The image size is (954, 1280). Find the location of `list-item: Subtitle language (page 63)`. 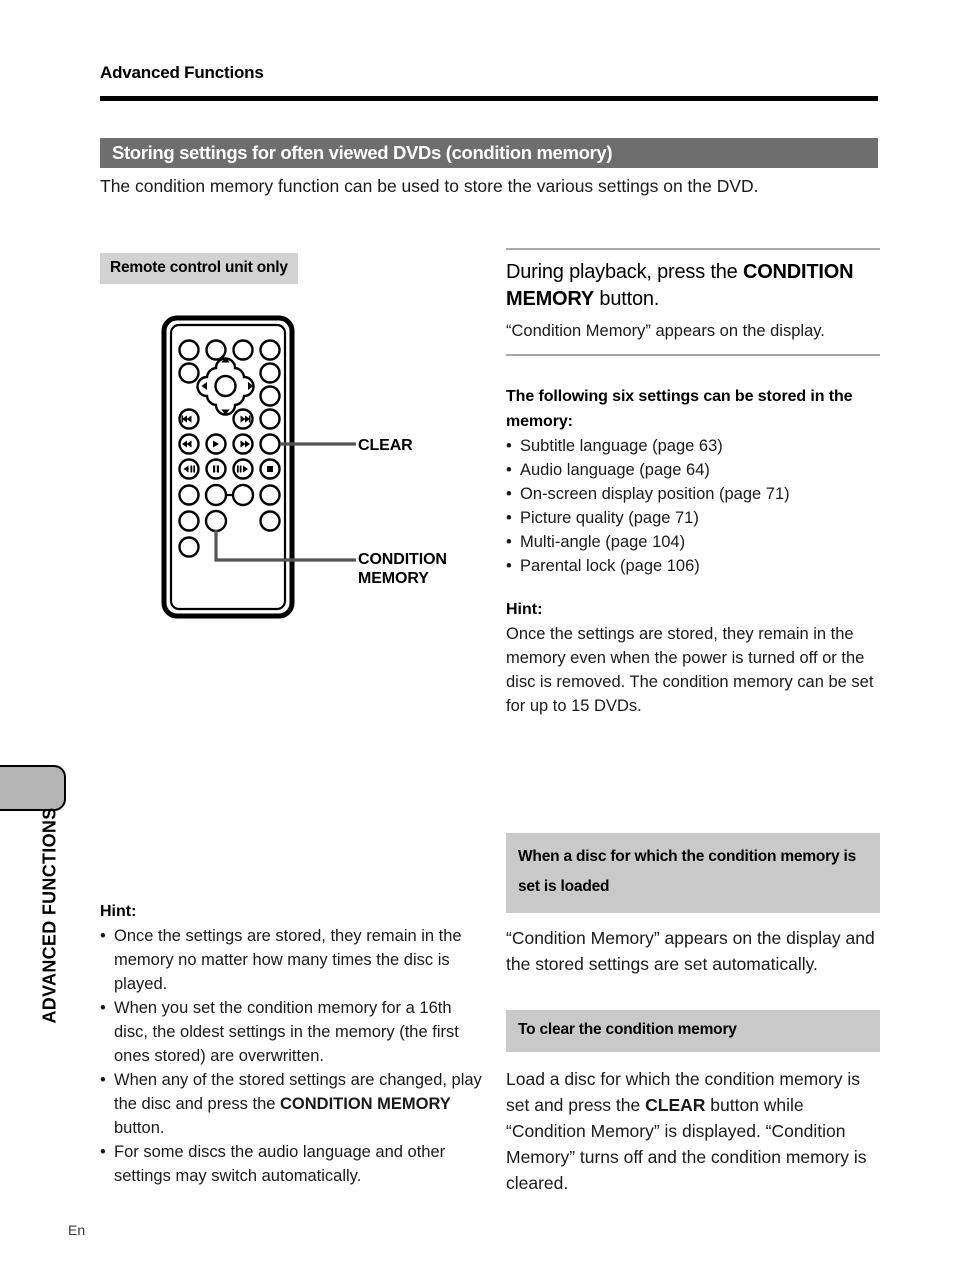

list-item: Subtitle language (page 63) is located at coordinates (693, 446).